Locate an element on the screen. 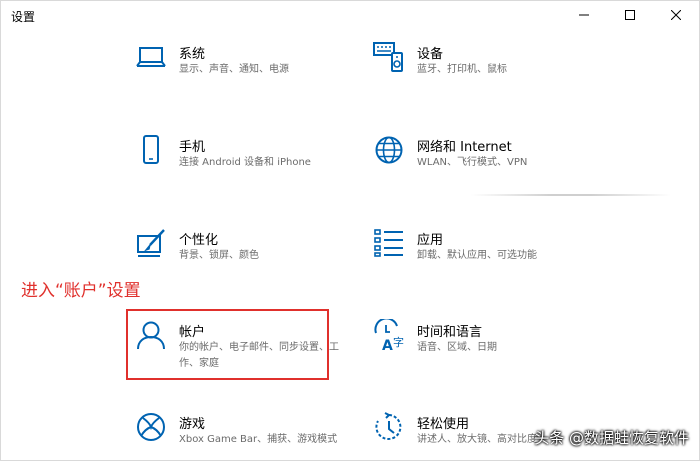 This screenshot has height=461, width=700. tile-phone: 手机 连接 Android 设备和 iPhone is located at coordinates (245, 169).